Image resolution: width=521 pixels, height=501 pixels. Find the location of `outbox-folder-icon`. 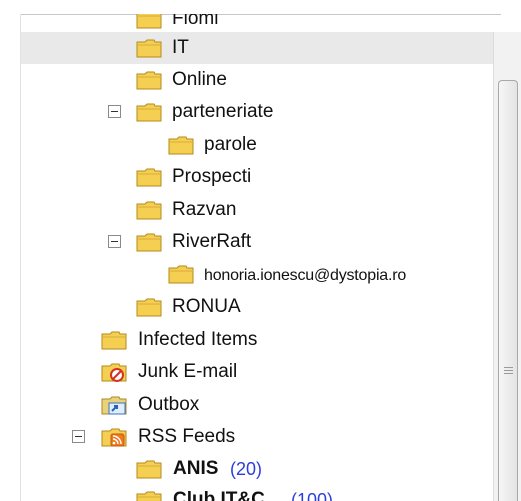

outbox-folder-icon is located at coordinates (114, 405).